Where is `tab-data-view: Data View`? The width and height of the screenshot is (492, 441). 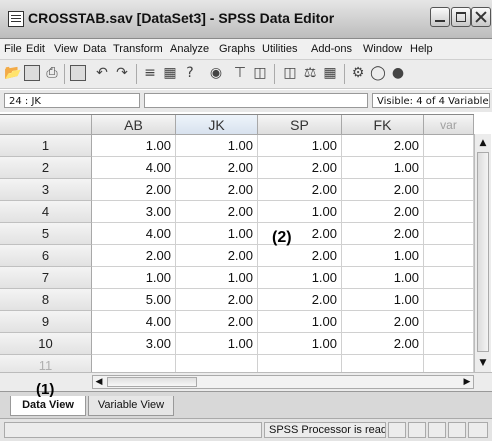
tab-data-view: Data View is located at coordinates (48, 406).